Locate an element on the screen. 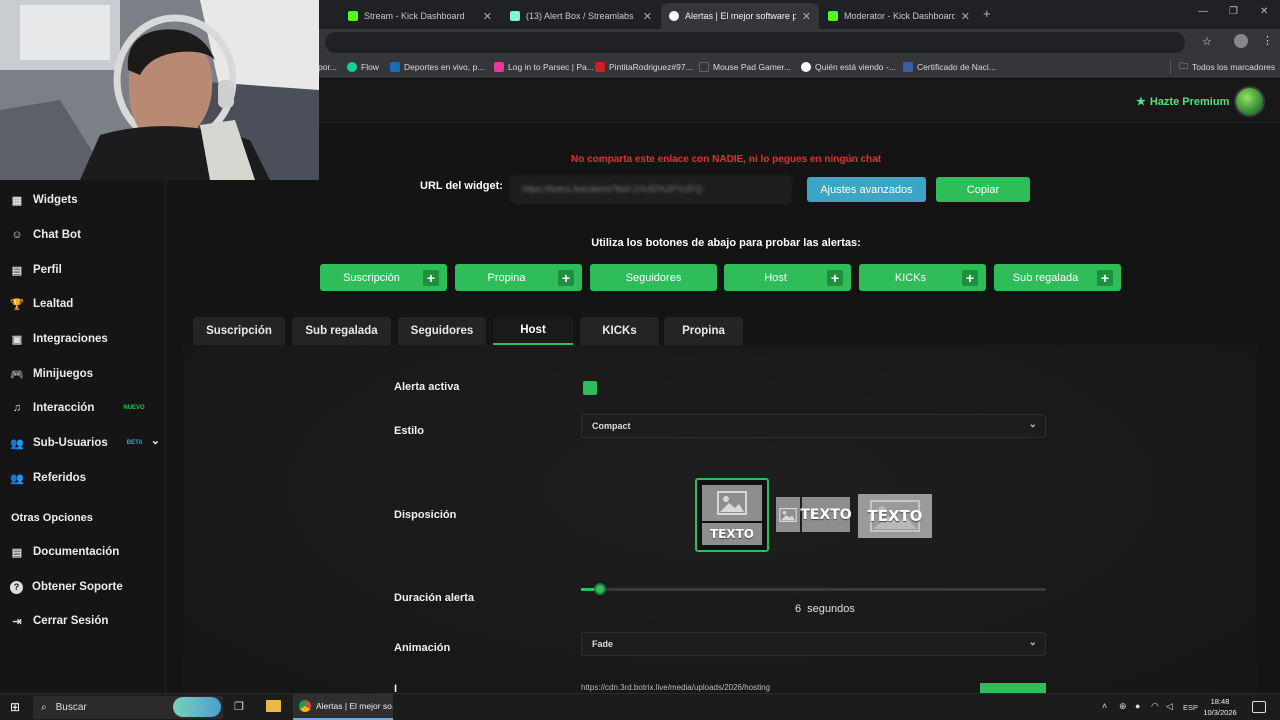  layout-option-side: TEXTO is located at coordinates (814, 514).